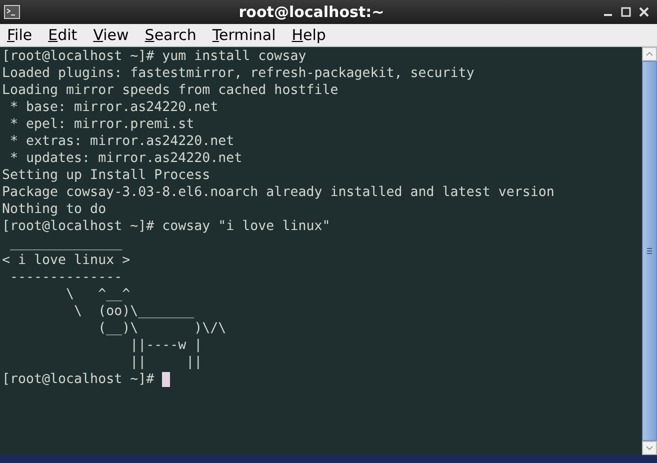 The width and height of the screenshot is (657, 463). I want to click on terminal-line: ______________, so click(66, 243).